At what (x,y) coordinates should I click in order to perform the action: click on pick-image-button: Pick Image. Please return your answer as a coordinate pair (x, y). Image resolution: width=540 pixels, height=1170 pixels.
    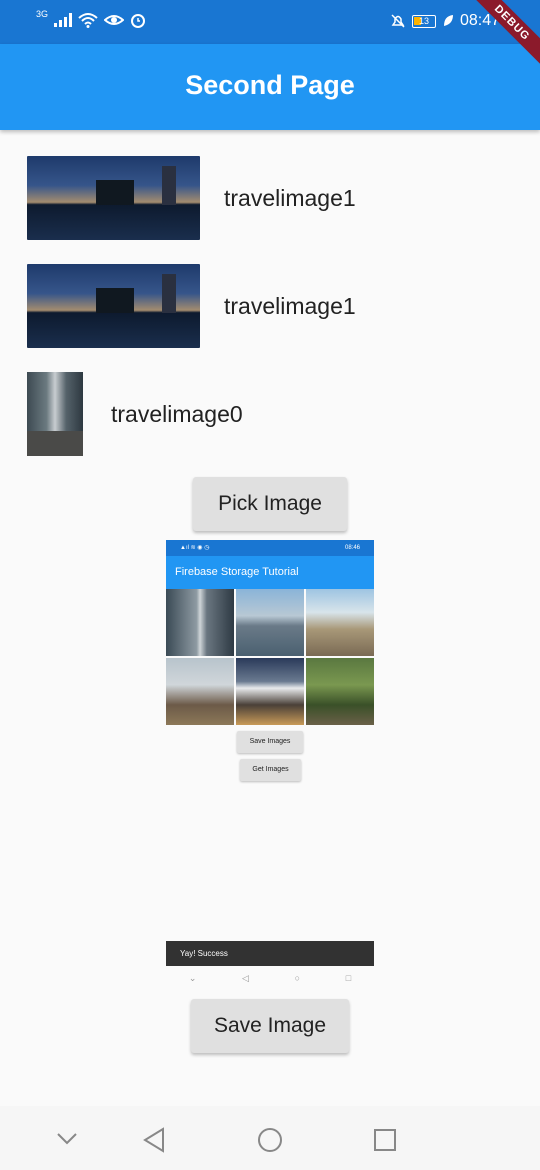
    Looking at the image, I should click on (270, 504).